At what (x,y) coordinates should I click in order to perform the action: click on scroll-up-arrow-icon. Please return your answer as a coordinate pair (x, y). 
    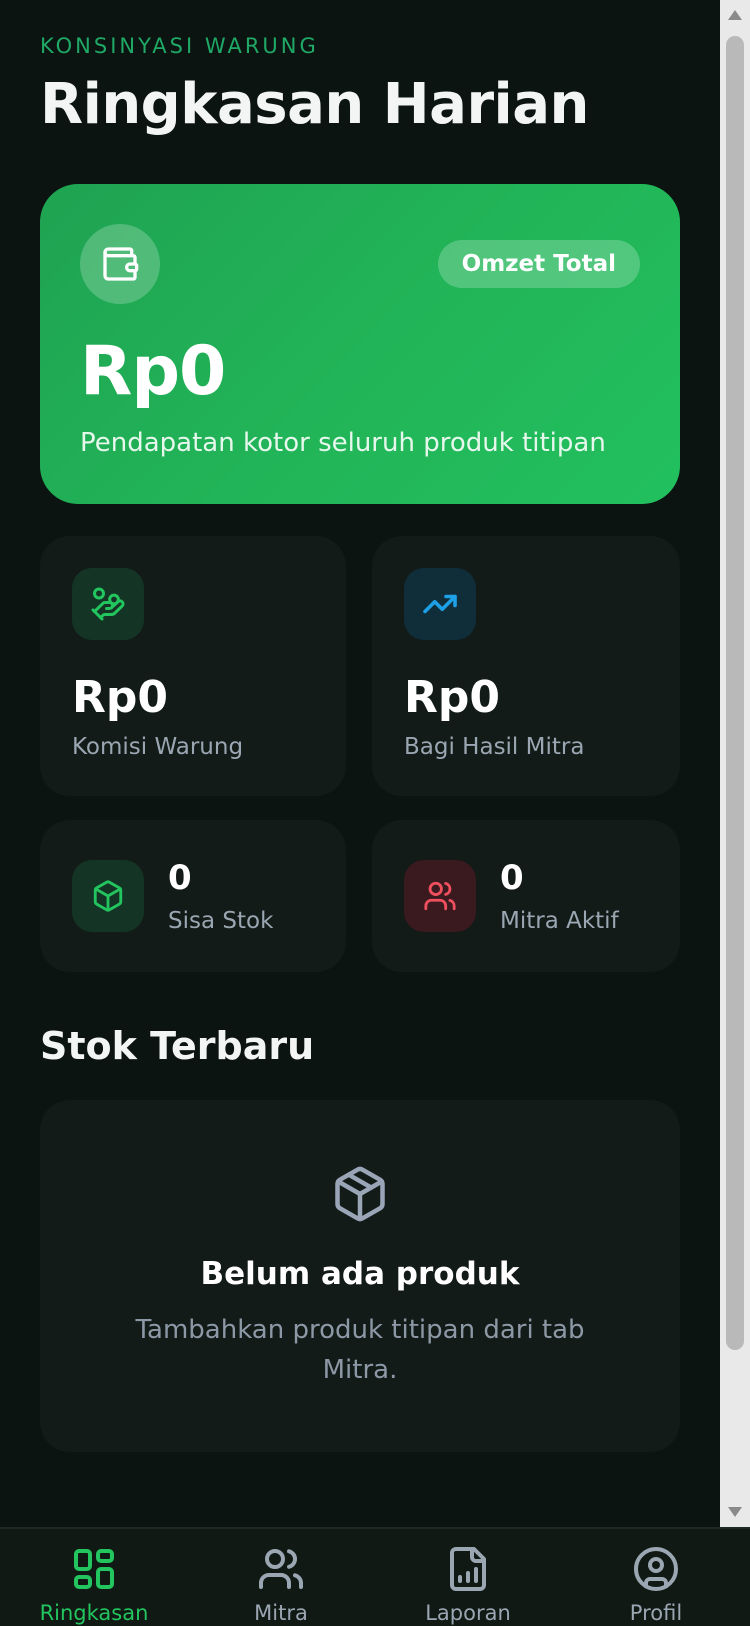
    Looking at the image, I should click on (735, 15).